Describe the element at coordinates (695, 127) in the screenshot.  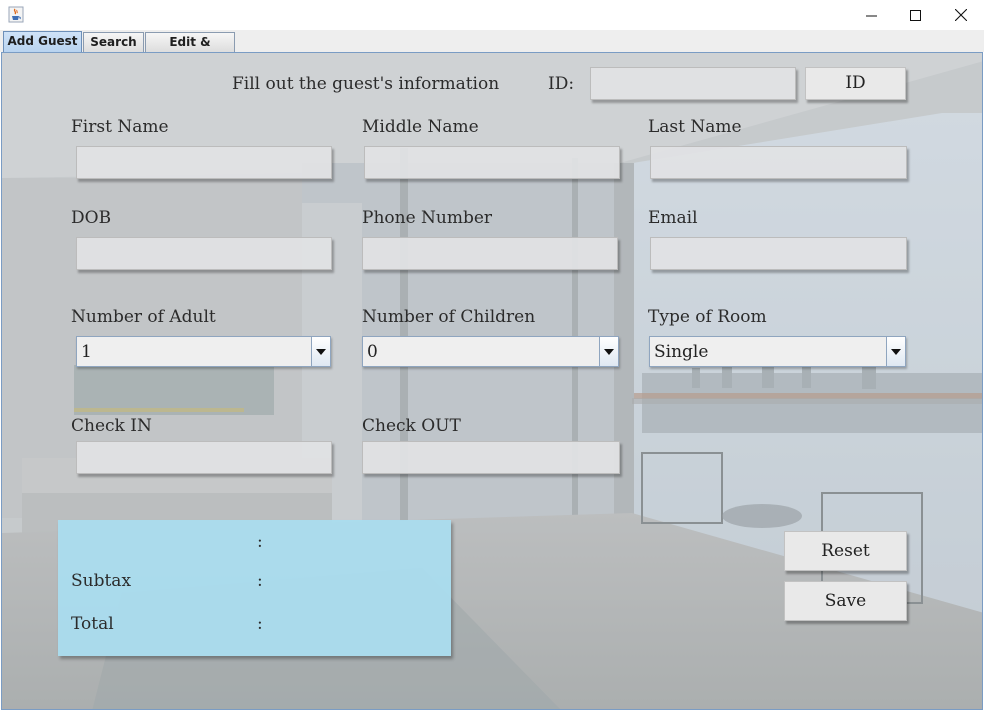
I see `last-name-label: Last Name` at that location.